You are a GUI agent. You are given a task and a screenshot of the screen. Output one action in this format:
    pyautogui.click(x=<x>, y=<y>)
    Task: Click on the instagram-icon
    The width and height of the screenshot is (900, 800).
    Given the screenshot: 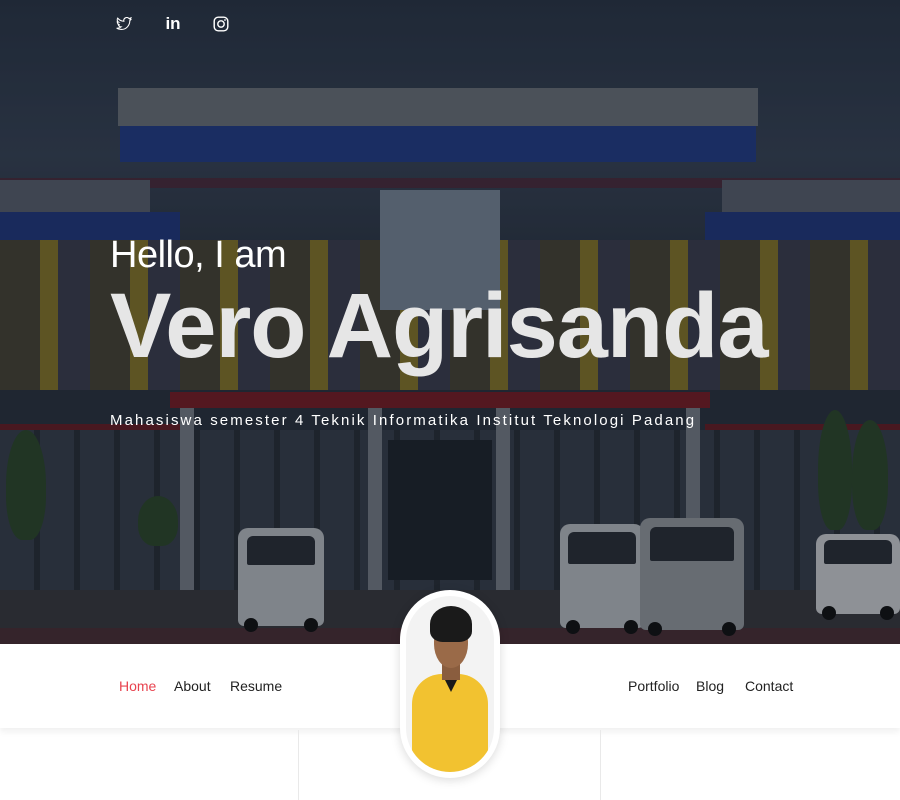 What is the action you would take?
    pyautogui.click(x=221, y=24)
    